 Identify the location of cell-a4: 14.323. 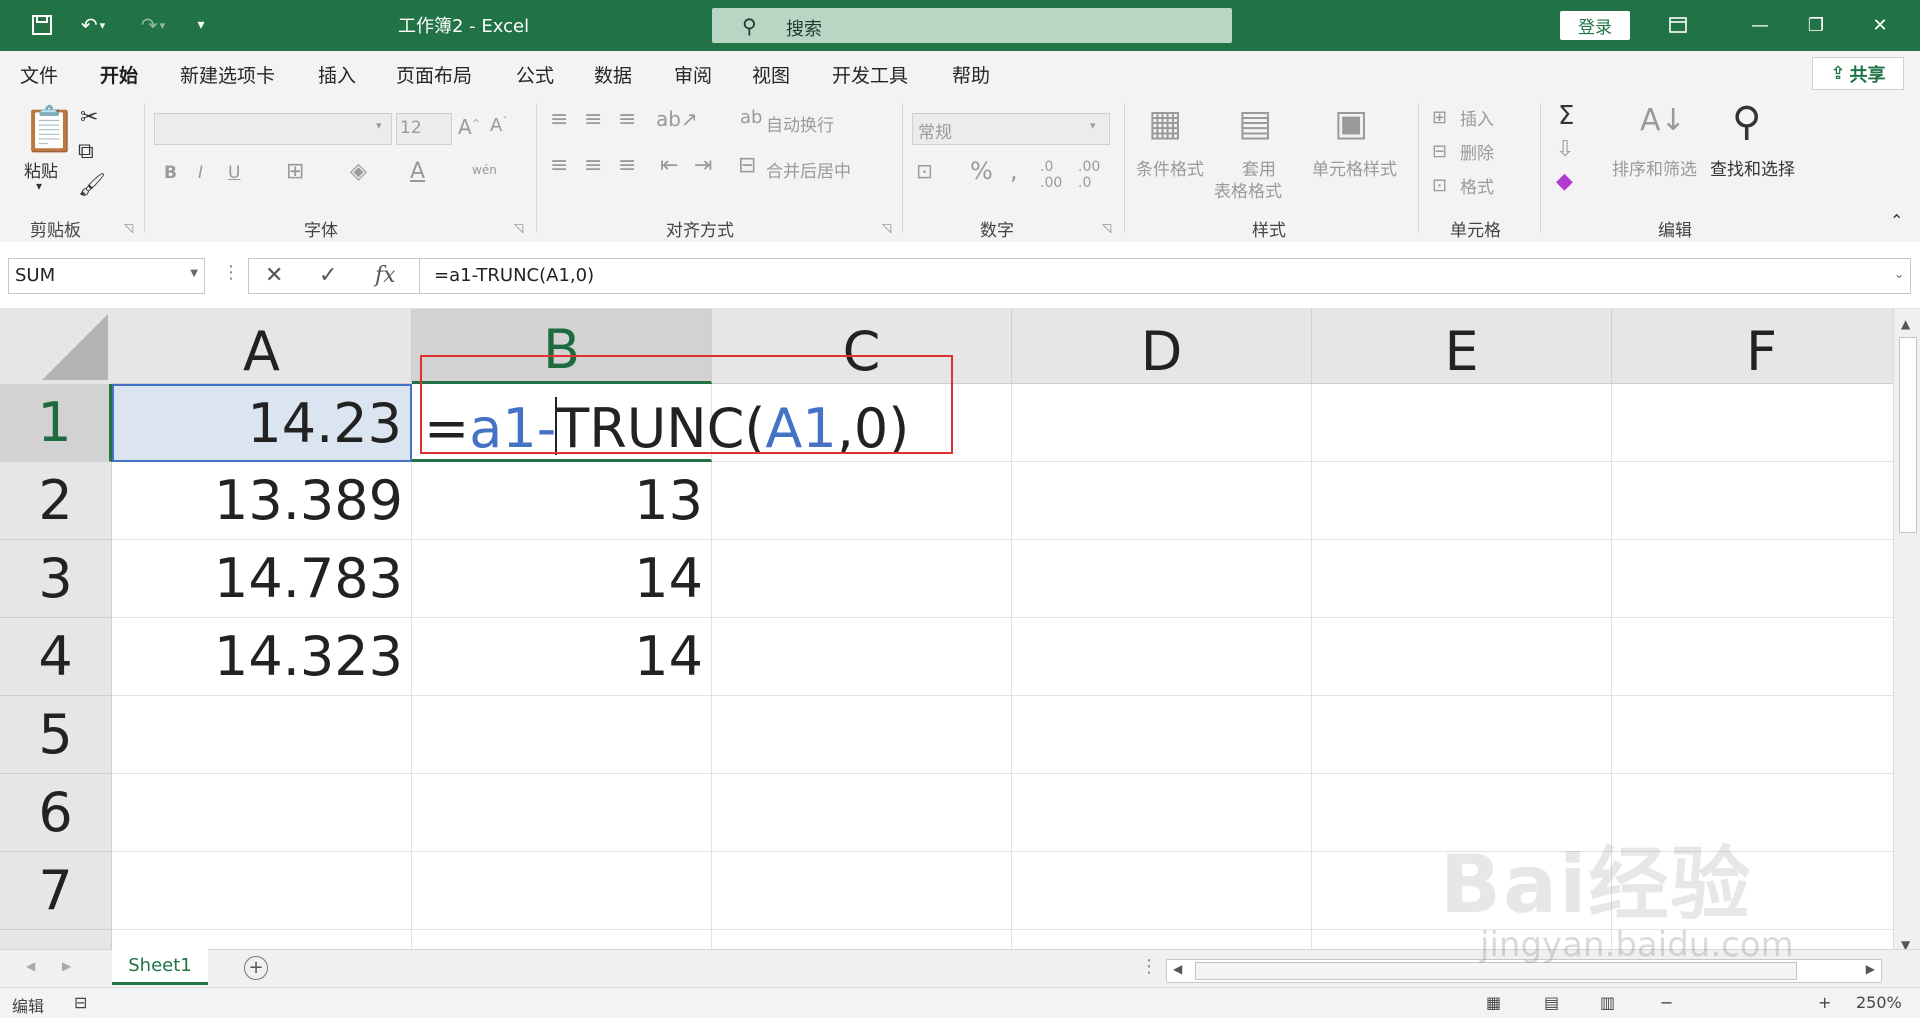
(262, 657).